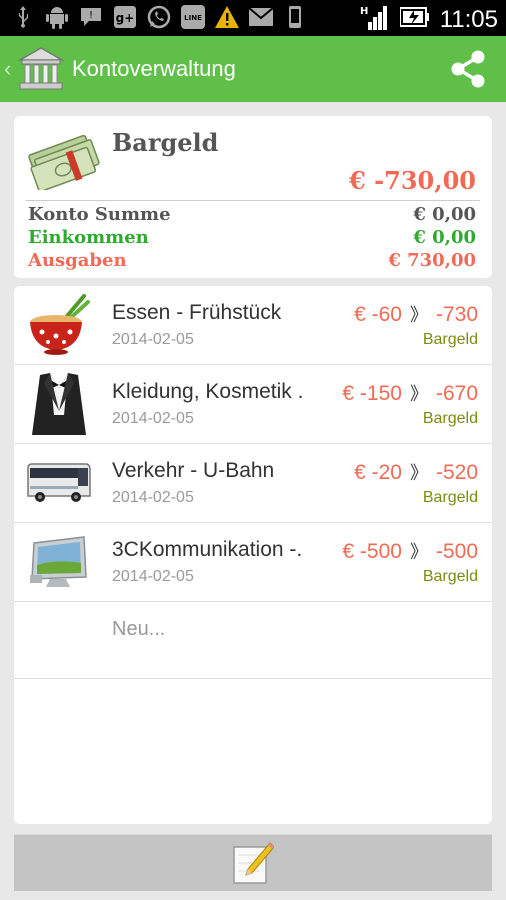  I want to click on status-right: H 11:05, so click(429, 19).